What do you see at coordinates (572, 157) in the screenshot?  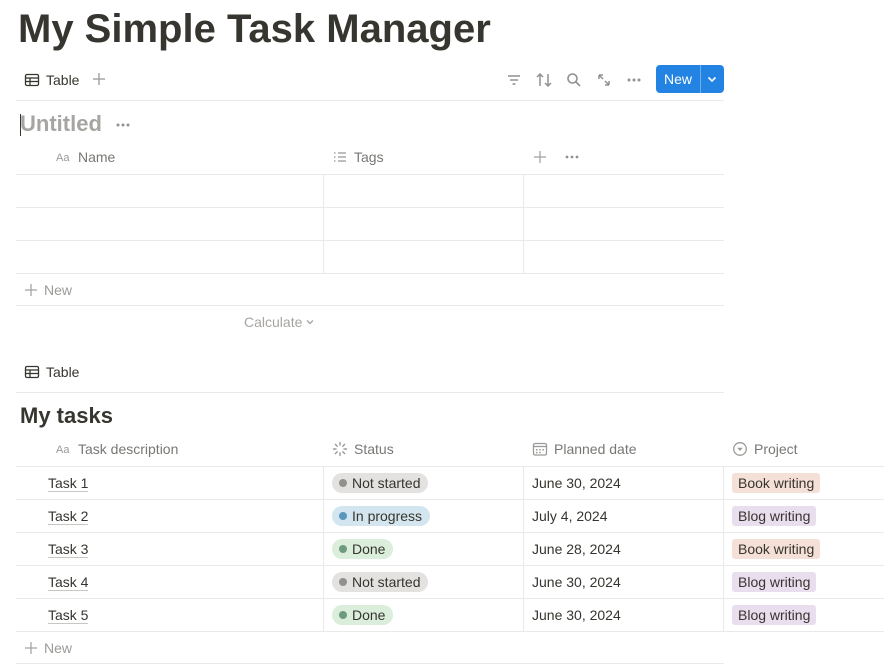 I see `header-more-icon` at bounding box center [572, 157].